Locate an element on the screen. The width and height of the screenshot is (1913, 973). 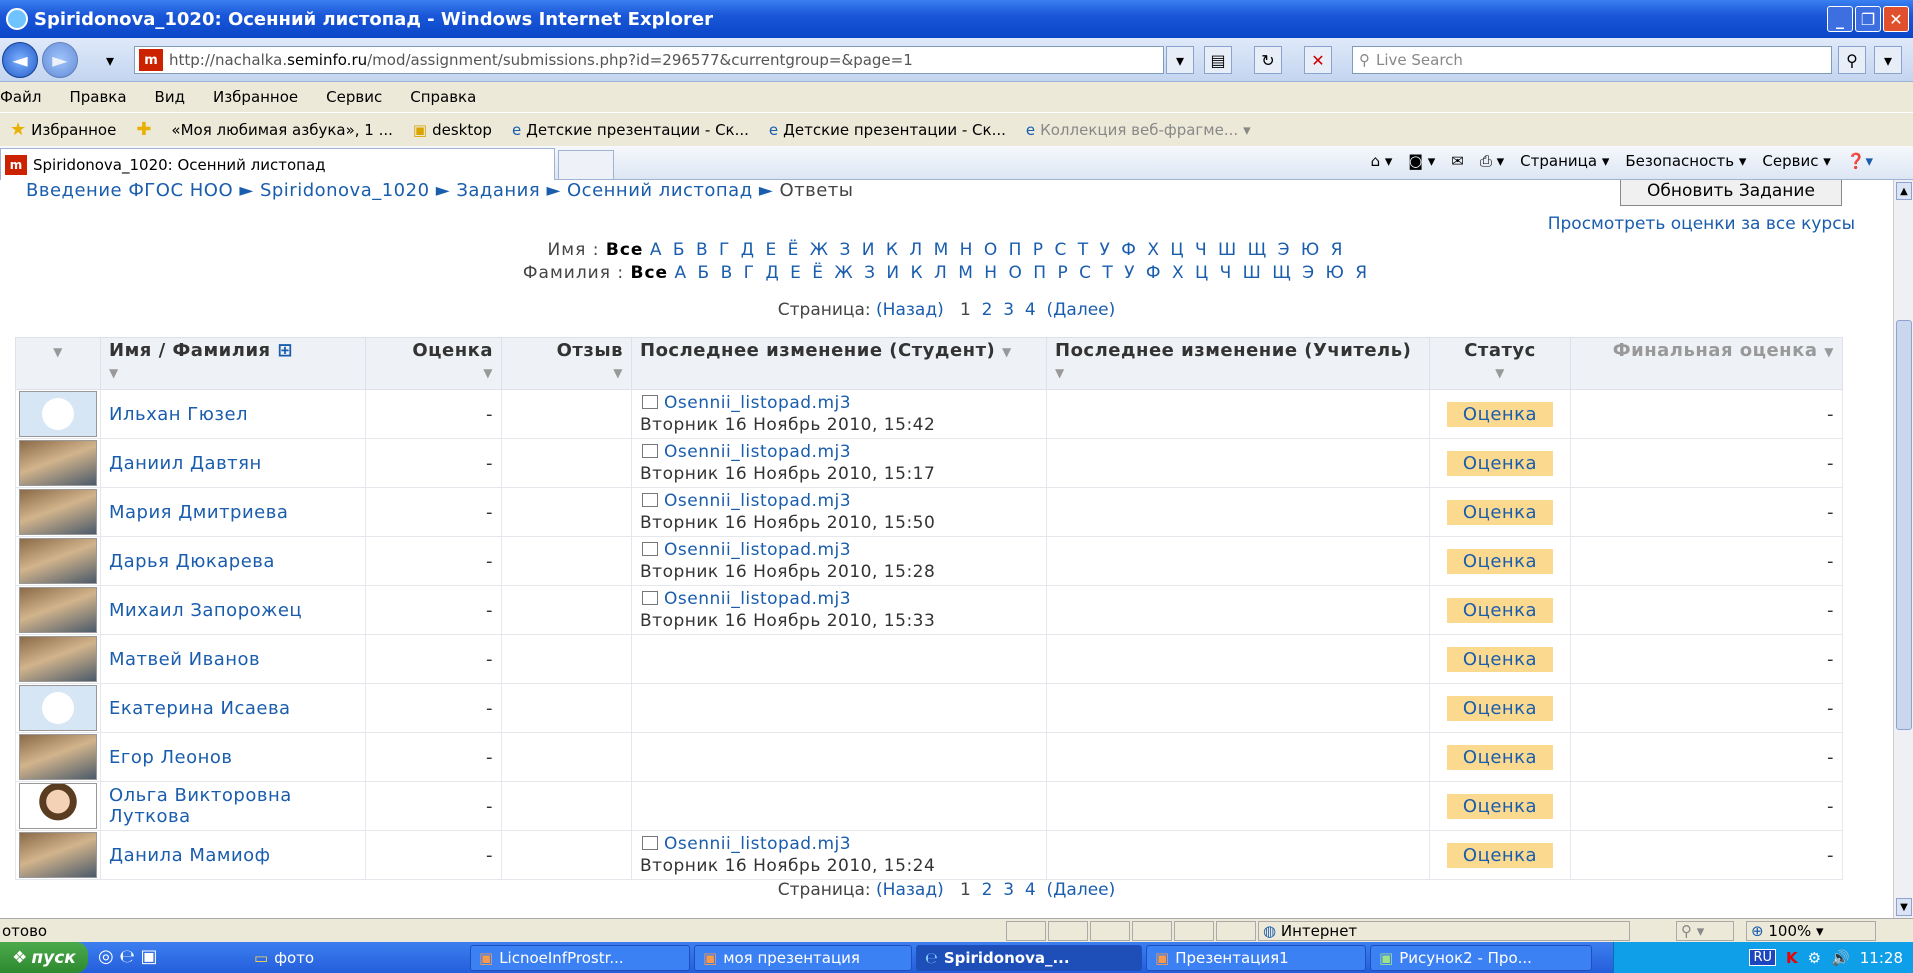
tab-current: m Spiridonova_1020: Осенний листопад is located at coordinates (277, 164).